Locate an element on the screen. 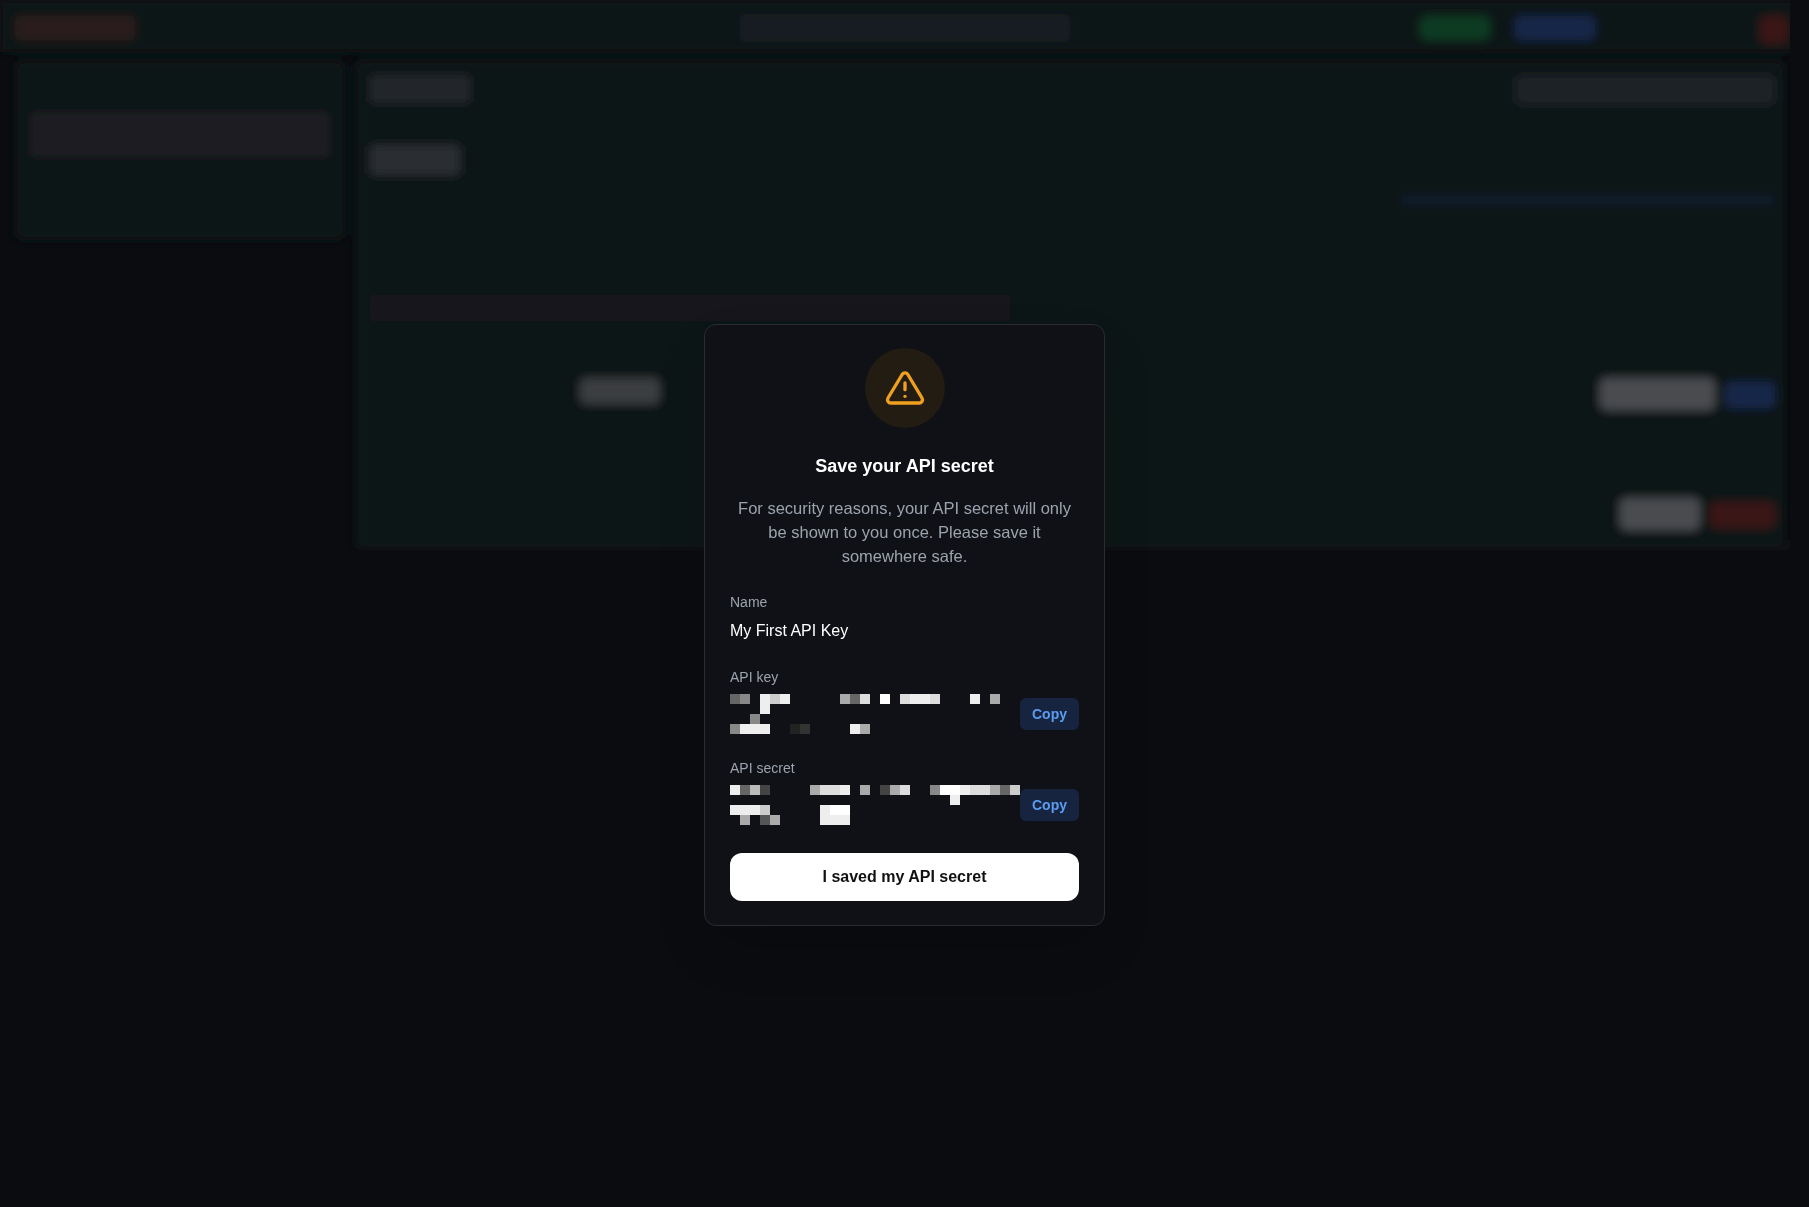  confirm-button: I saved my API secret is located at coordinates (904, 877).